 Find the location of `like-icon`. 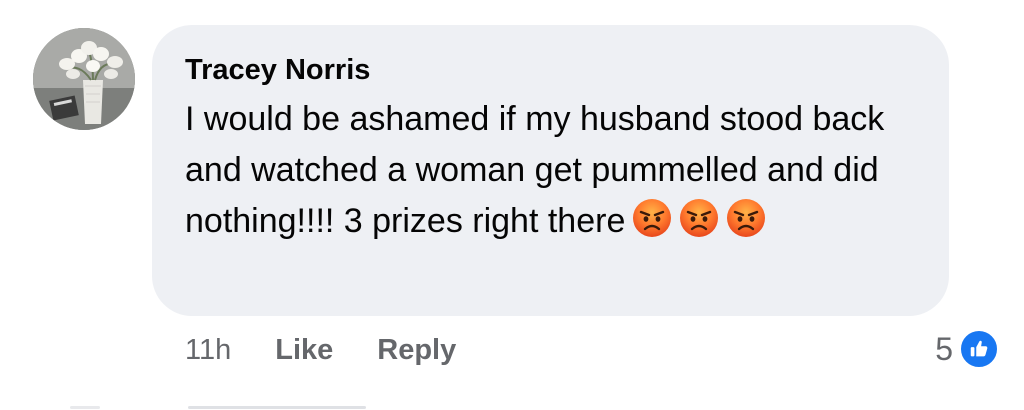

like-icon is located at coordinates (979, 349).